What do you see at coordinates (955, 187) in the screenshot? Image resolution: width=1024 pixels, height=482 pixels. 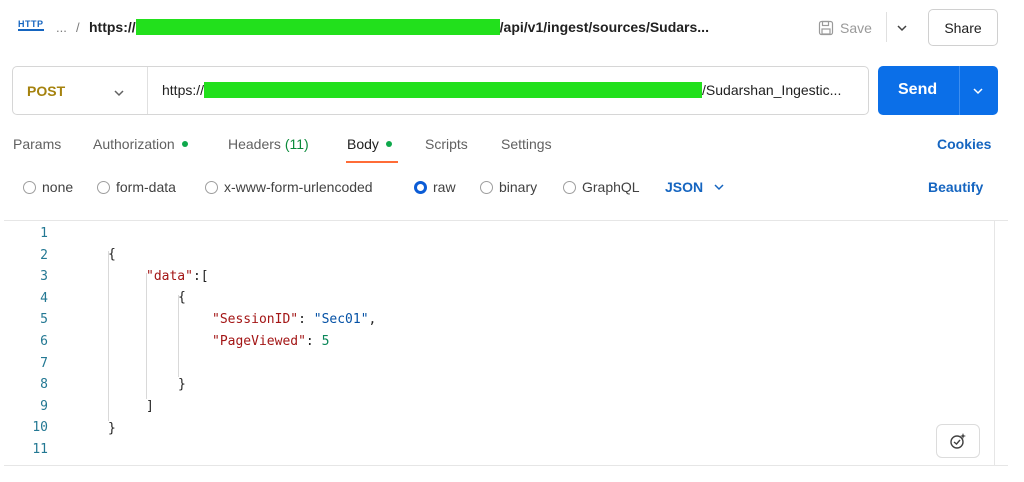 I see `beautify-button: Beautify` at bounding box center [955, 187].